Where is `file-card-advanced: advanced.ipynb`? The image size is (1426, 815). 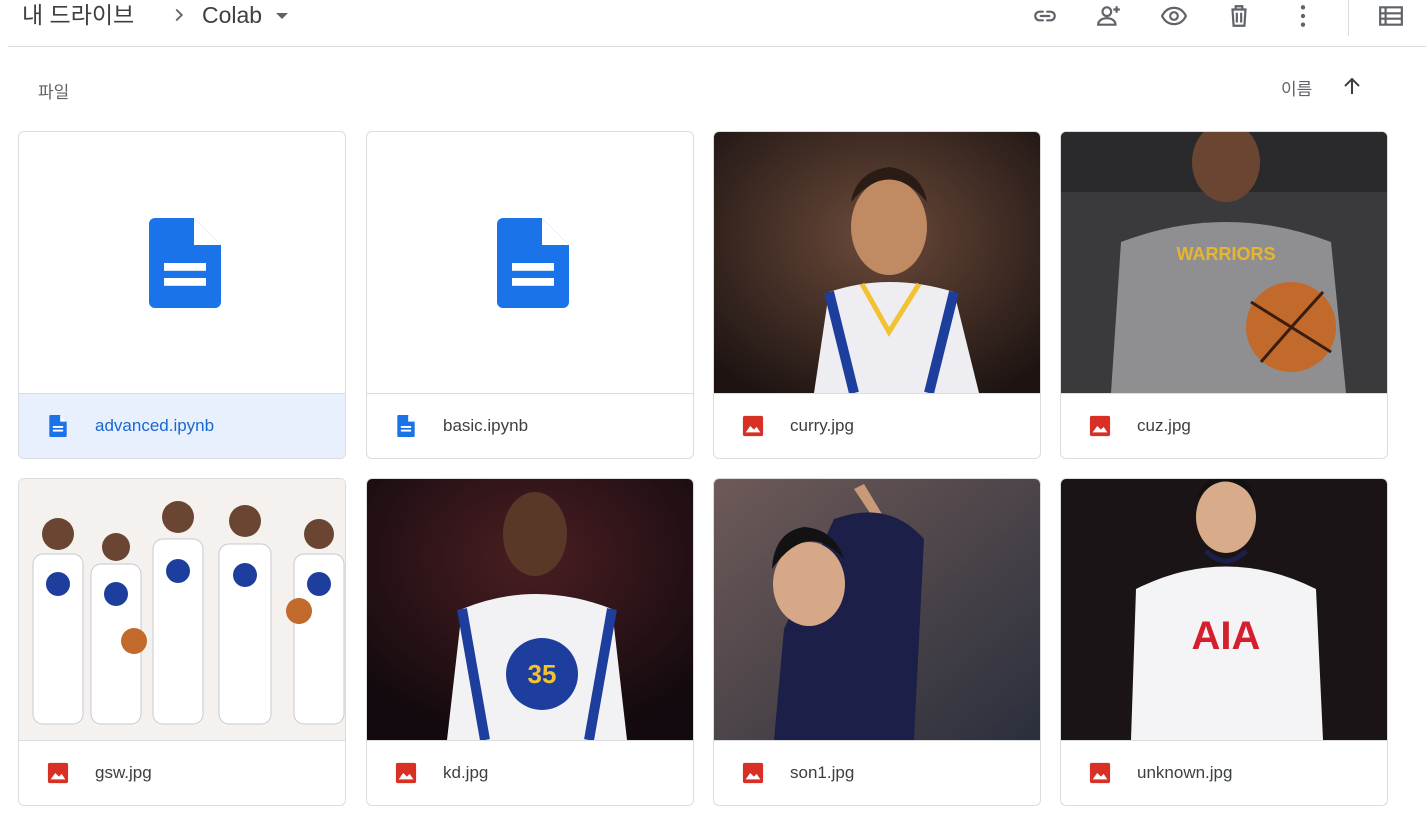 file-card-advanced: advanced.ipynb is located at coordinates (182, 295).